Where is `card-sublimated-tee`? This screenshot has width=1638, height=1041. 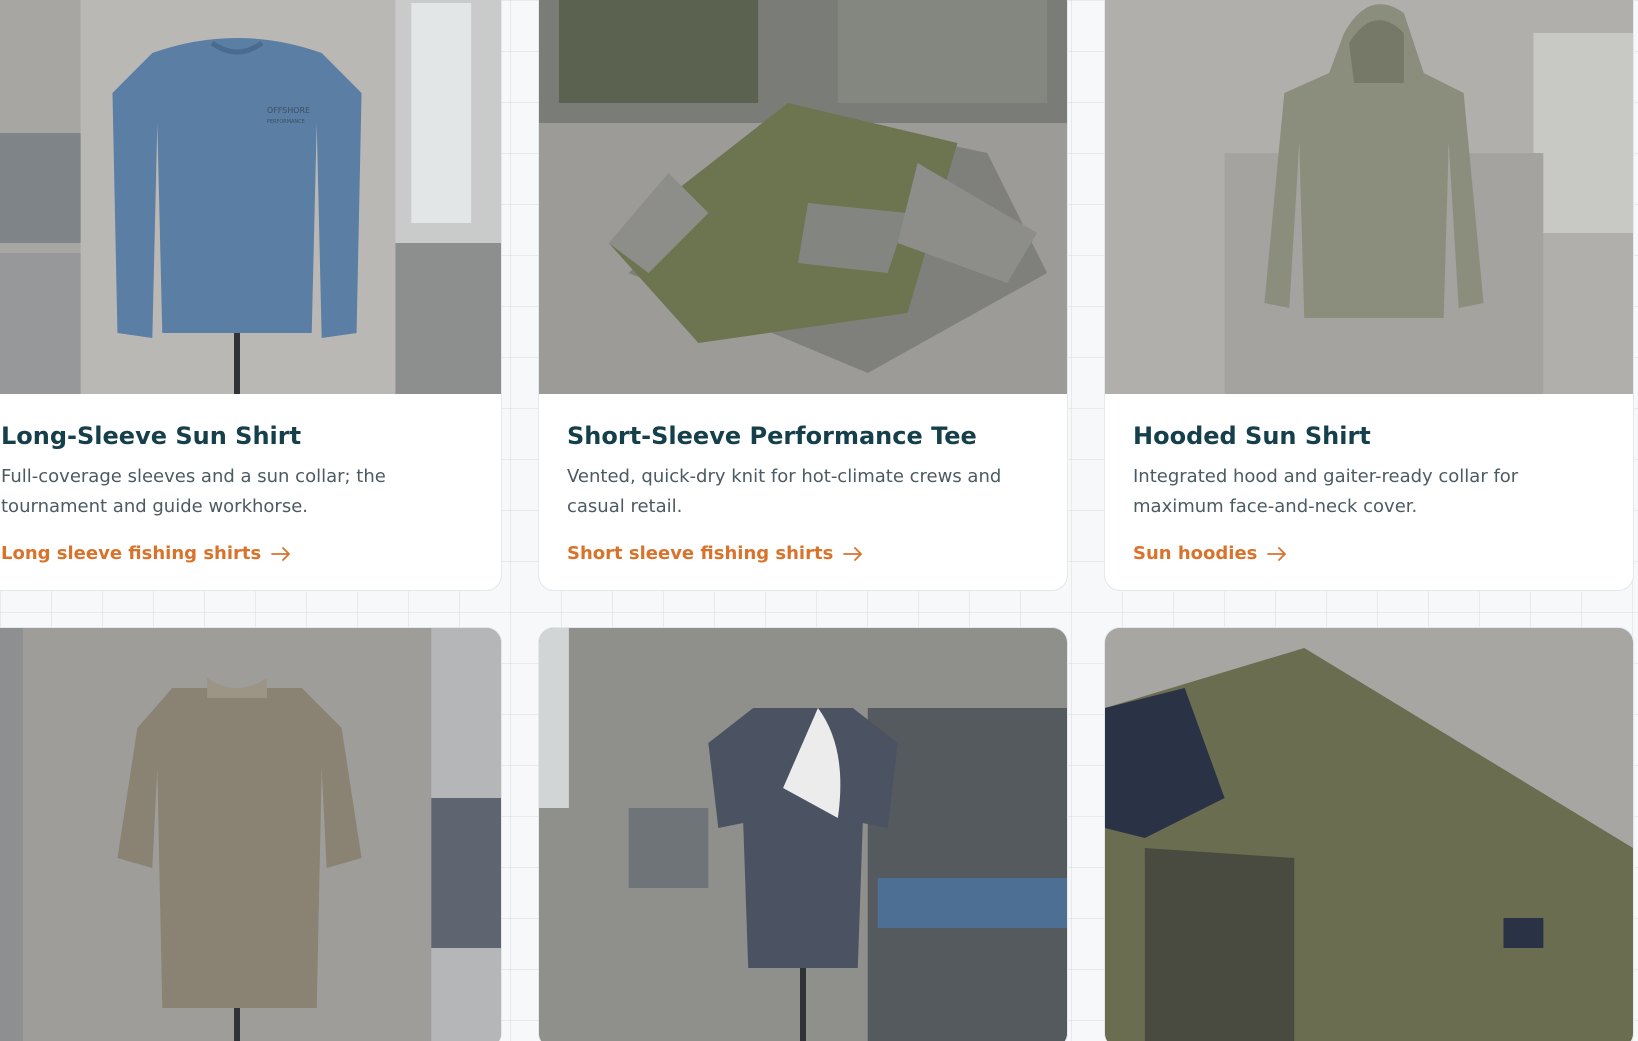 card-sublimated-tee is located at coordinates (803, 834).